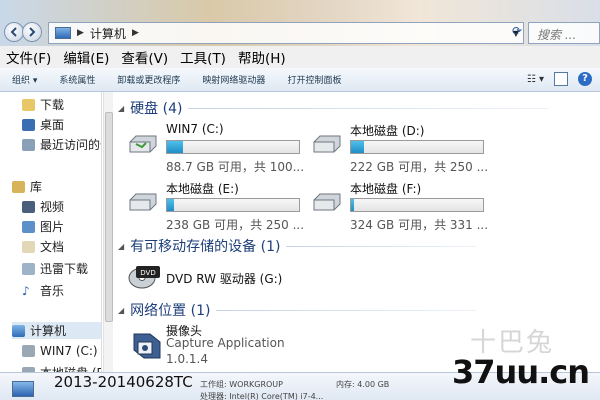 This screenshot has width=600, height=400. Describe the element at coordinates (224, 279) in the screenshot. I see `drive-name: DVD RW 驱动器 (G:)` at that location.